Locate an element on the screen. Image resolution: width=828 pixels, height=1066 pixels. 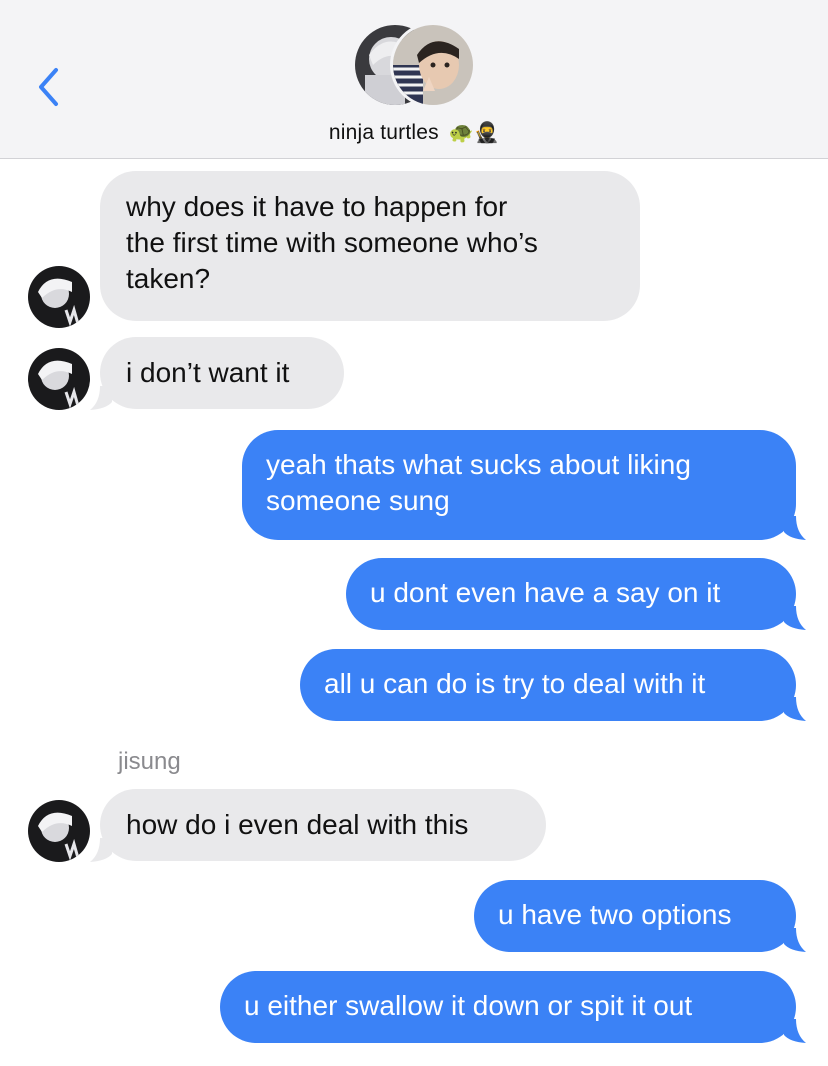
message-text: all u can do is try to deal with it is located at coordinates (515, 683).